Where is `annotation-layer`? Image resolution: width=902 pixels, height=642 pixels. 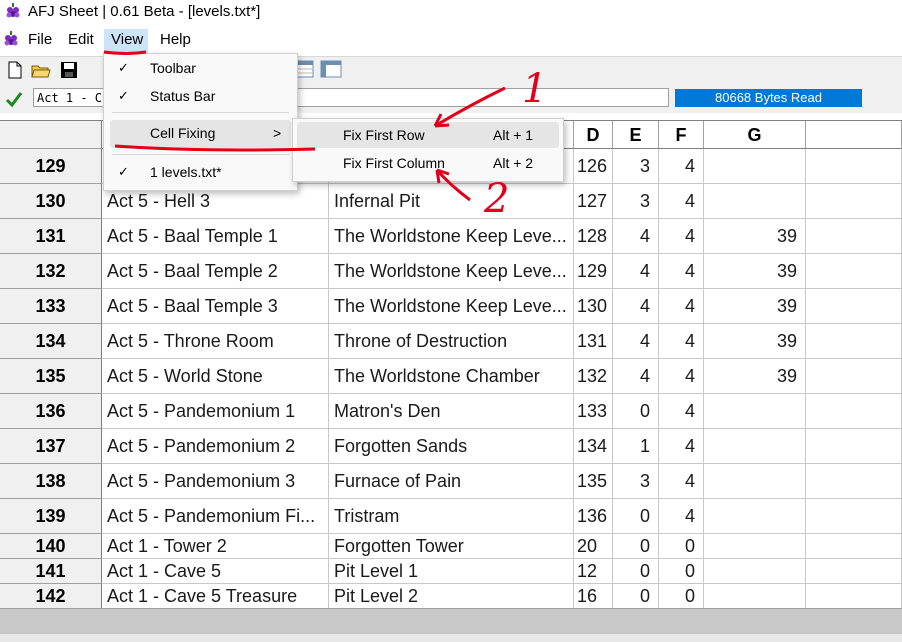 annotation-layer is located at coordinates (304, 126).